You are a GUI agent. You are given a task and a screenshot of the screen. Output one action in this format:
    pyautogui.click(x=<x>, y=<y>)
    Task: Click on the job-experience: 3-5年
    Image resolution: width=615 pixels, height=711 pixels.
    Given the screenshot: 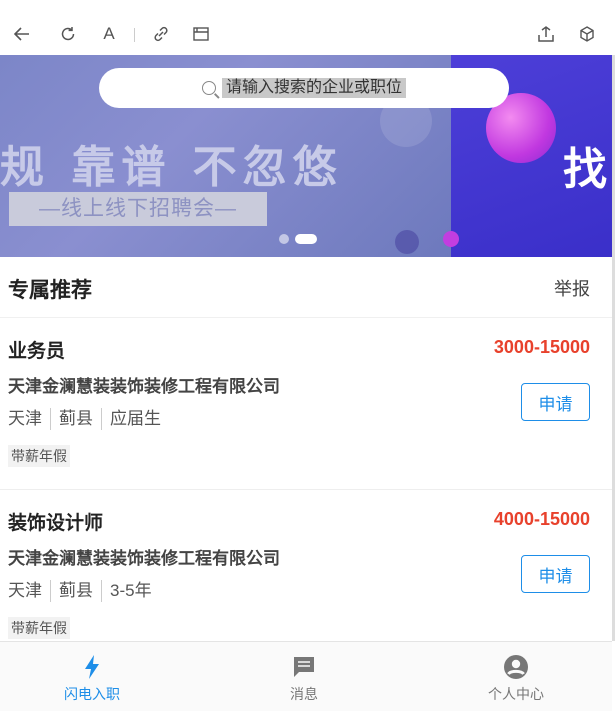 What is the action you would take?
    pyautogui.click(x=130, y=591)
    